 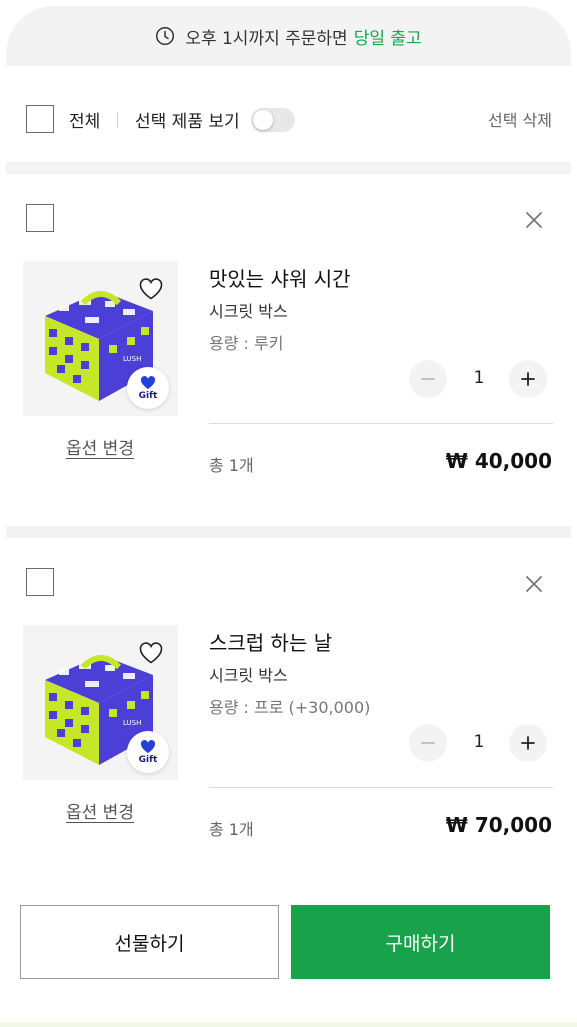 What do you see at coordinates (149, 942) in the screenshot?
I see `gift-button: 선물하기` at bounding box center [149, 942].